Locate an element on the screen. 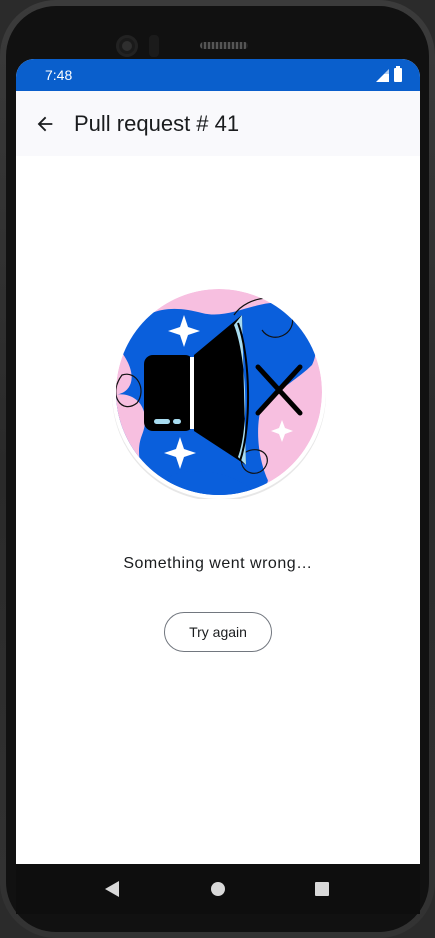 This screenshot has width=435, height=938. status-time: 7:48 is located at coordinates (59, 75).